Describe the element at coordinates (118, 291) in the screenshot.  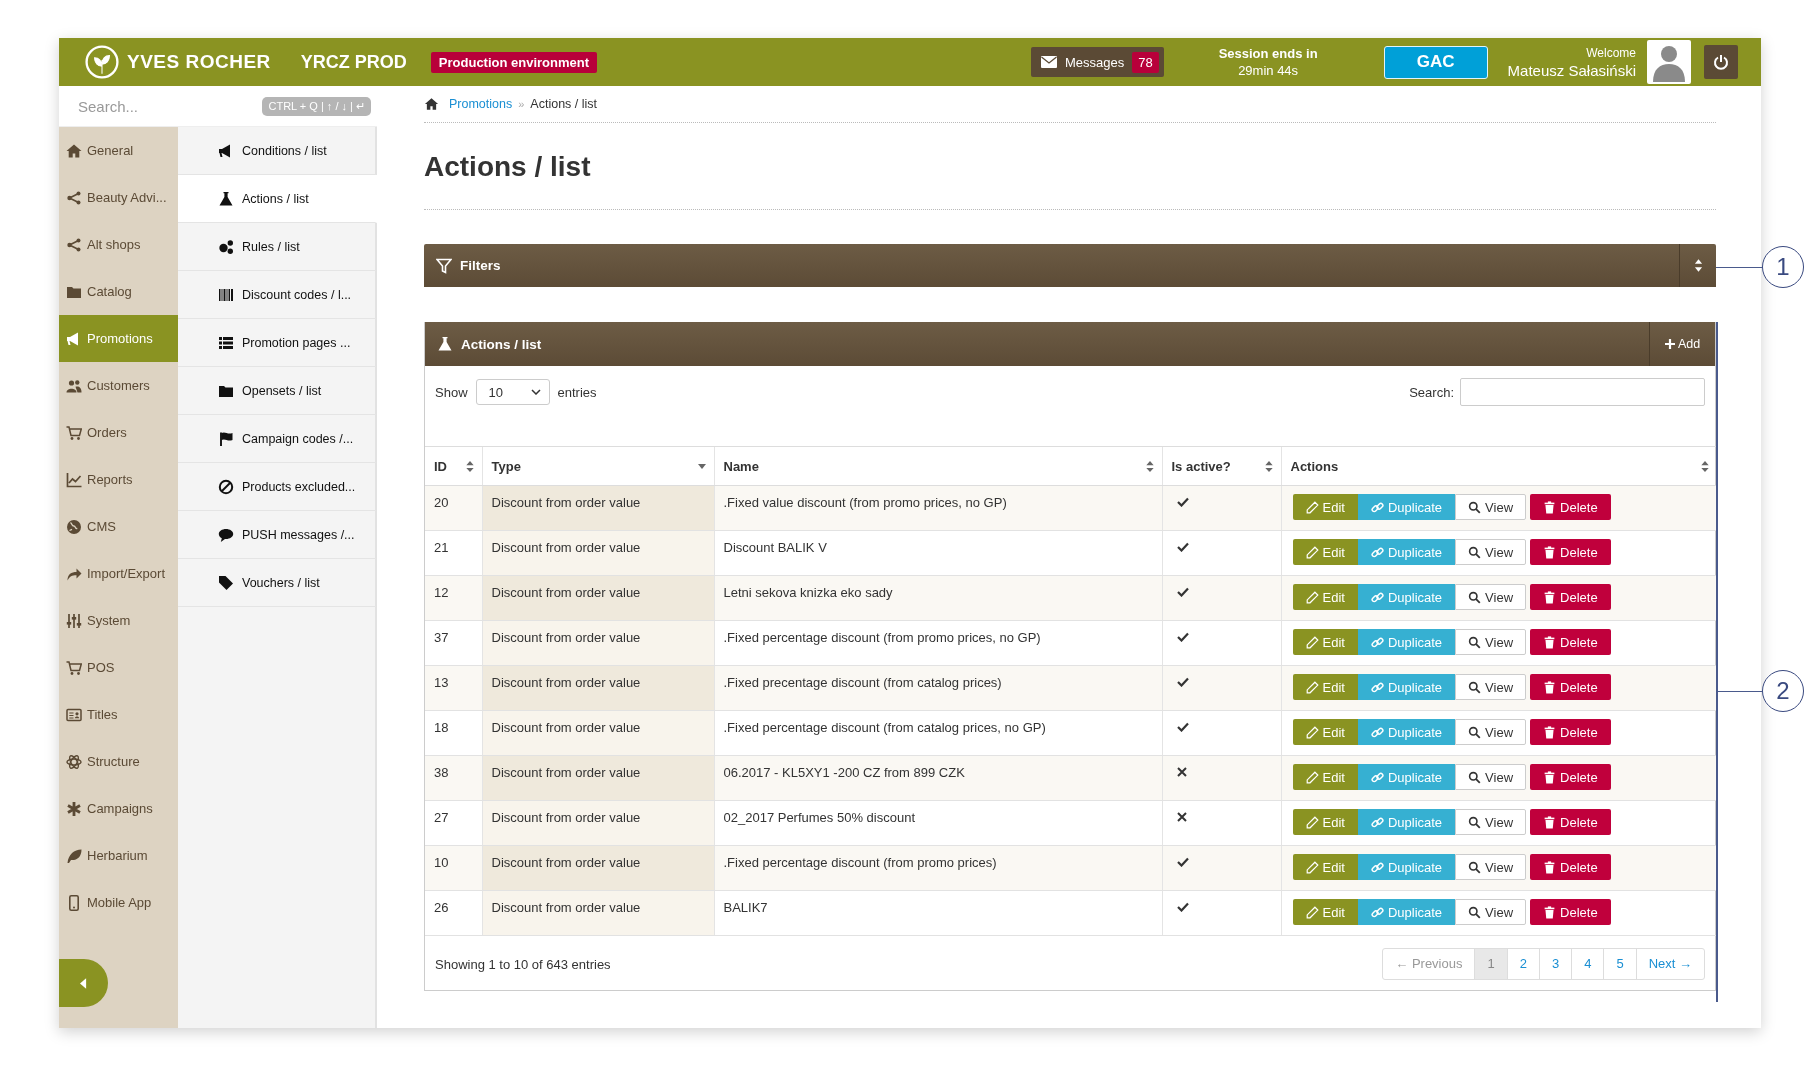
I see `sidebar-item: Catalog` at that location.